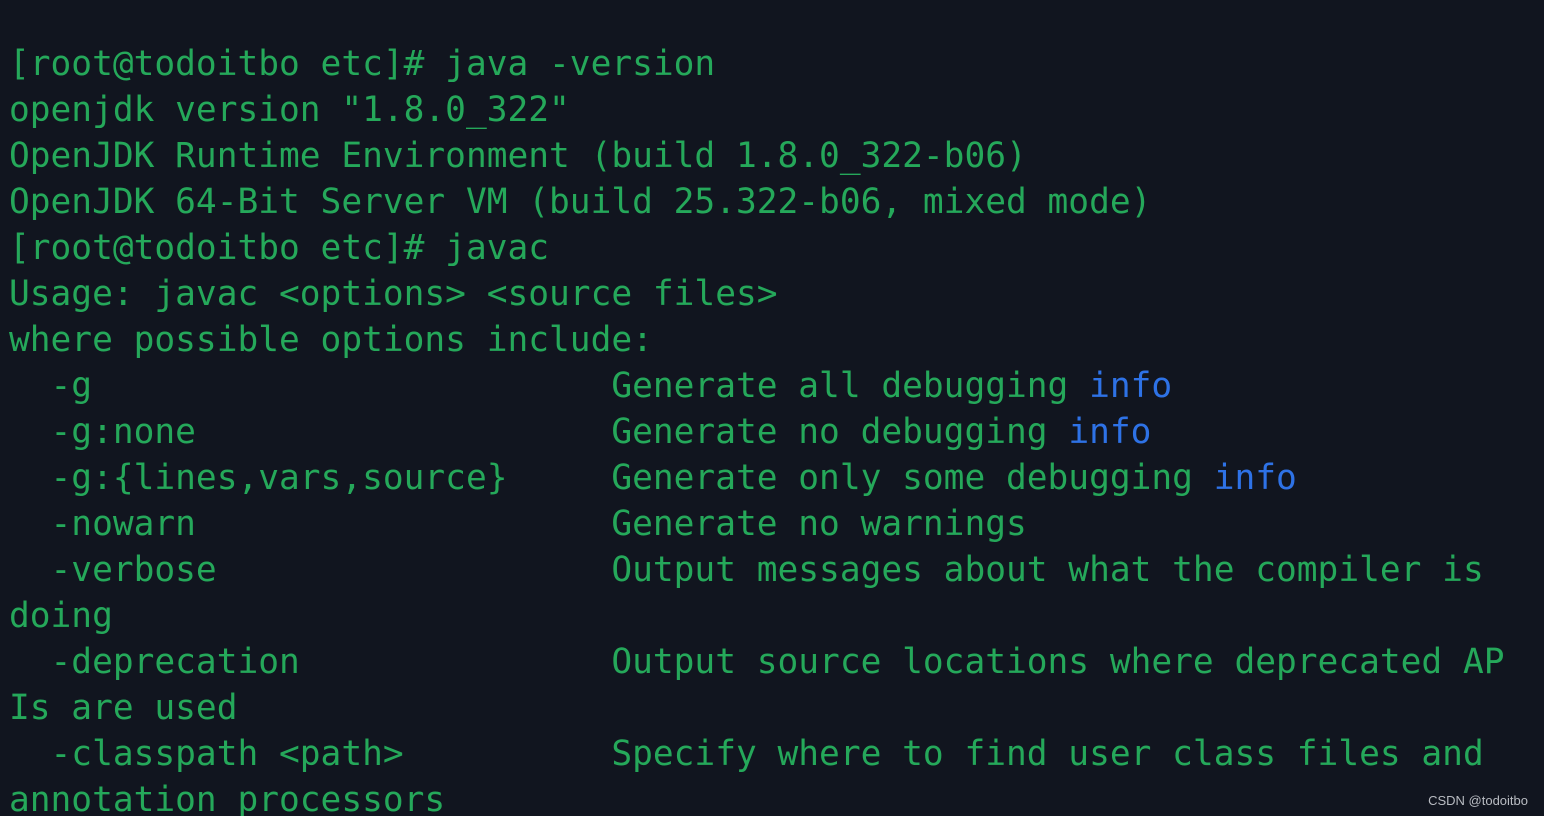 This screenshot has width=1544, height=816. I want to click on option-text: -g:none Generate no debugging, so click(539, 432).